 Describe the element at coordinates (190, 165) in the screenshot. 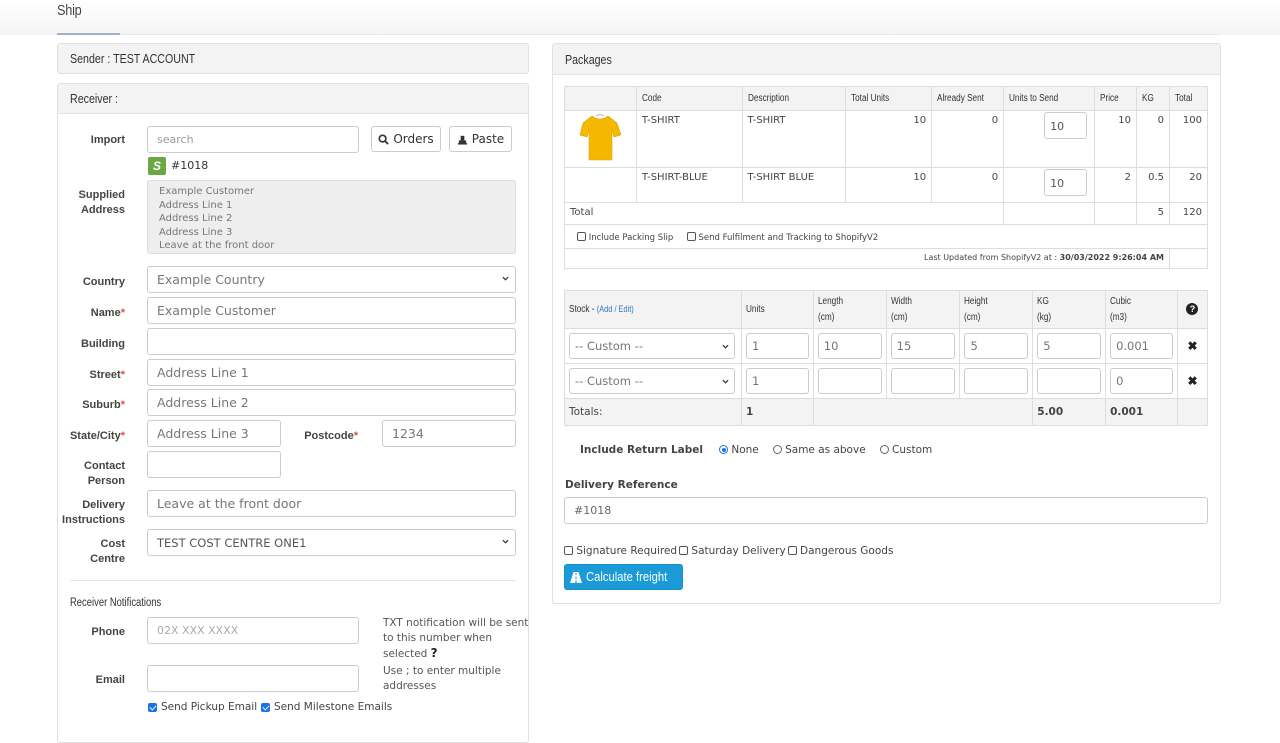

I see `order-ref: #1018` at that location.